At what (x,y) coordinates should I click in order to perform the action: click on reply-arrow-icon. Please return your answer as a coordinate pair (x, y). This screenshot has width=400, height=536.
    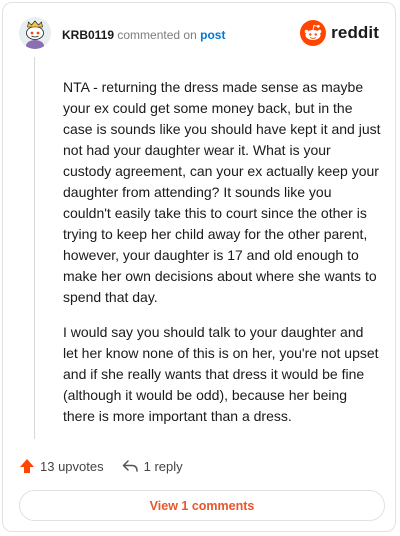
    Looking at the image, I should click on (130, 466).